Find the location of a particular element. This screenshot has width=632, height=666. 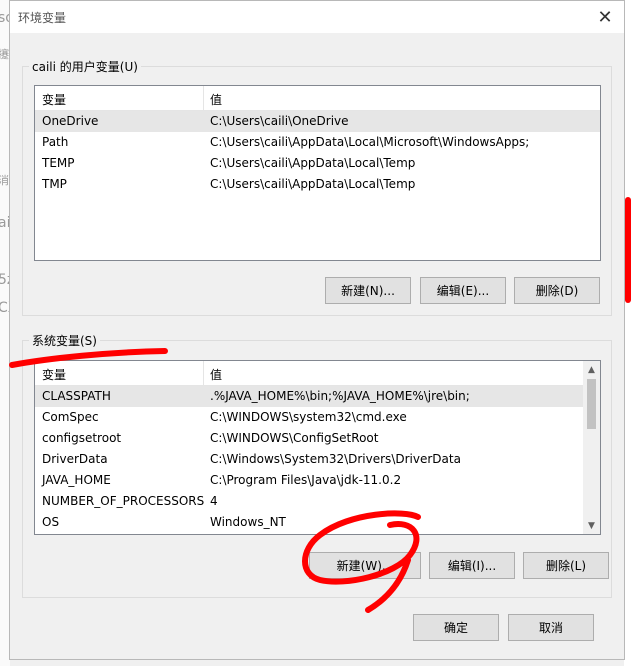

background-text: 消 is located at coordinates (4, 180).